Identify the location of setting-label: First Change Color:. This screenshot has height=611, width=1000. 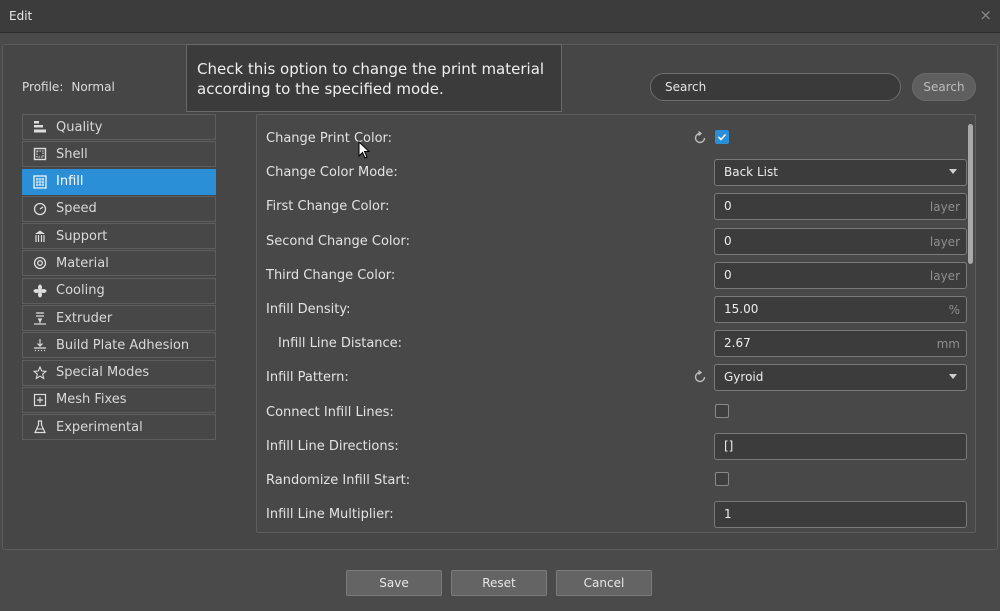
(328, 207).